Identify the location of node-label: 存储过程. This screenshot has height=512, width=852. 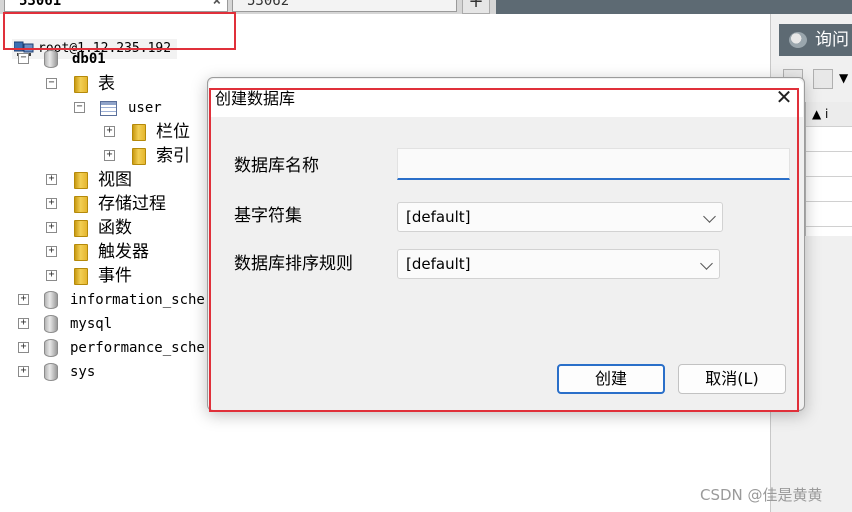
(132, 204).